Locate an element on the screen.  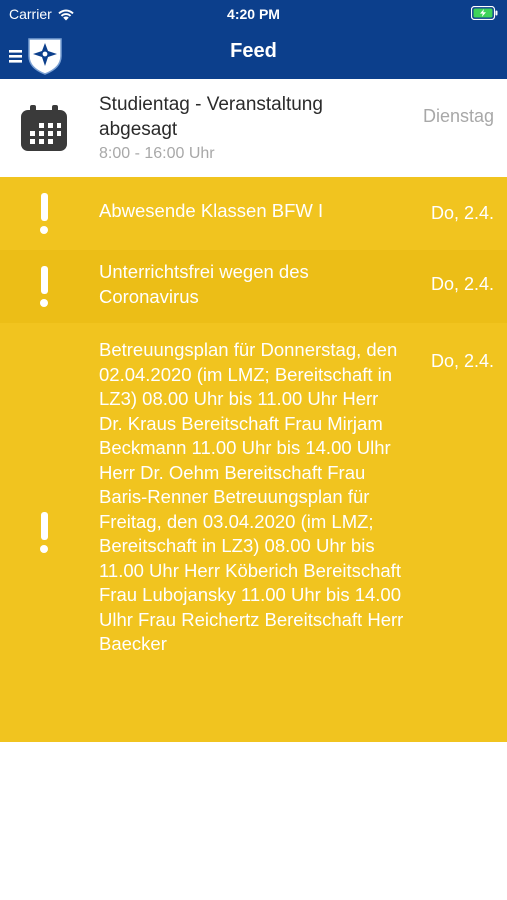
calendar-icon is located at coordinates (44, 128).